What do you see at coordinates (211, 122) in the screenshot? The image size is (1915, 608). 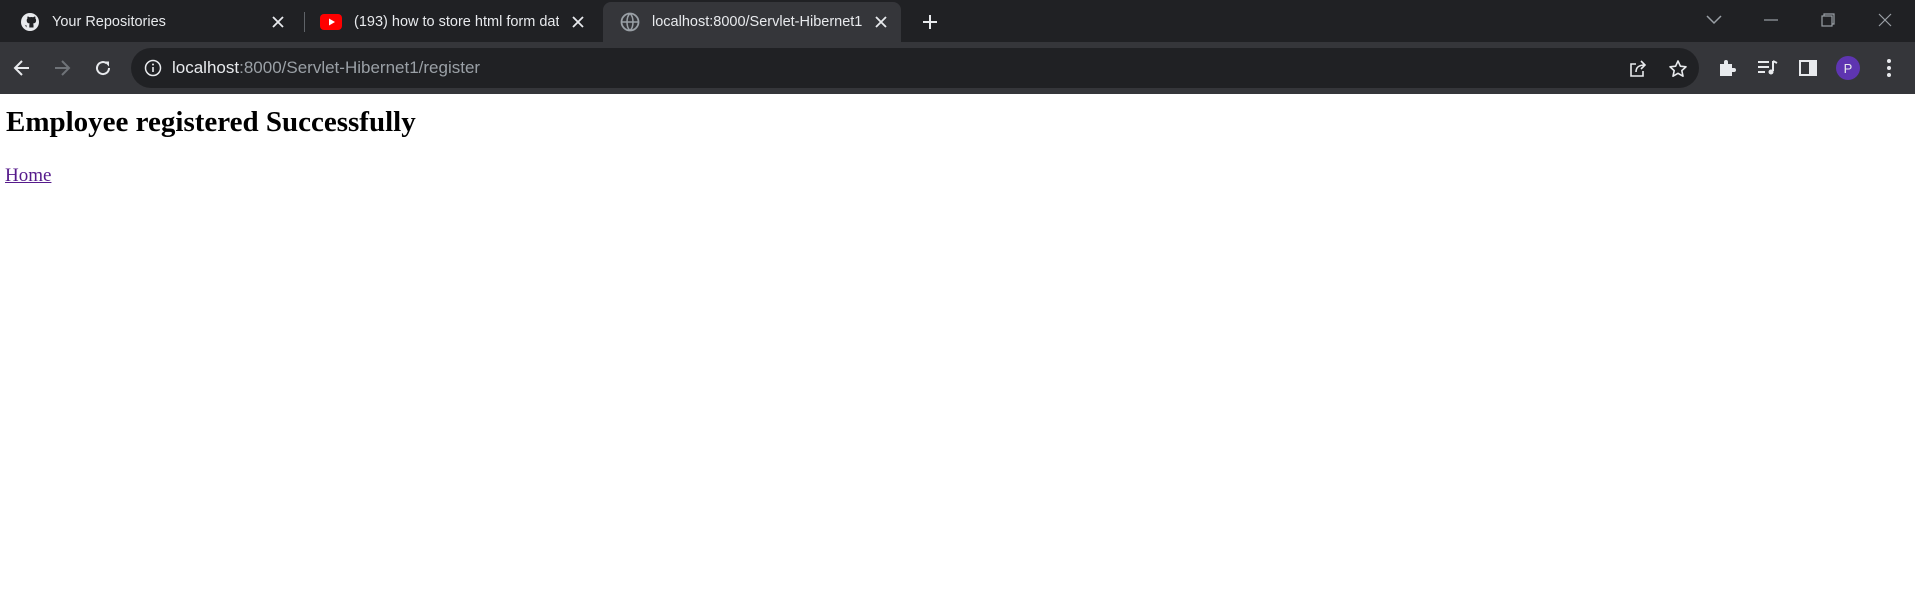 I see `page-heading: Employee registered Successfully` at bounding box center [211, 122].